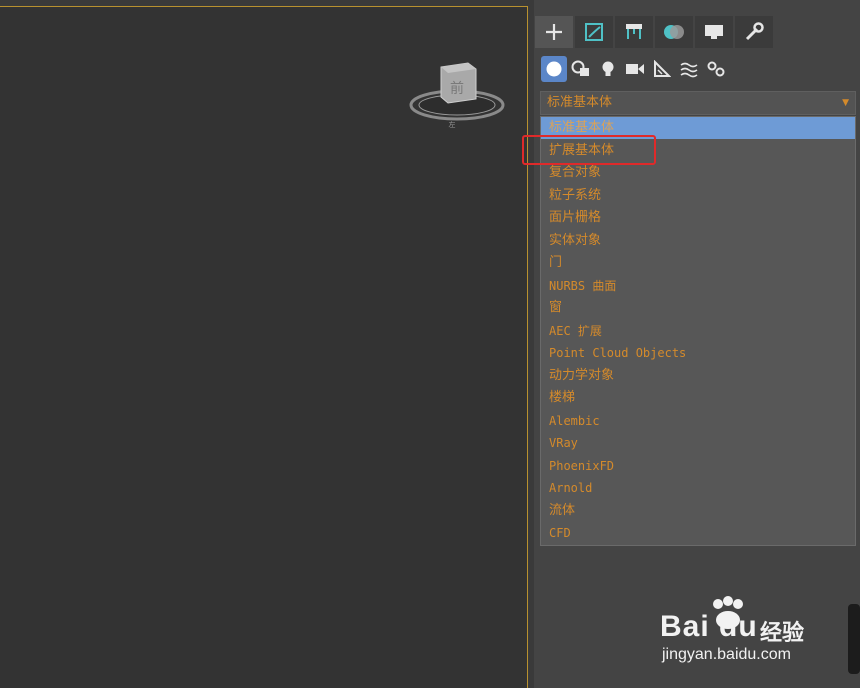  Describe the element at coordinates (698, 173) in the screenshot. I see `list-item: 复合对象` at that location.